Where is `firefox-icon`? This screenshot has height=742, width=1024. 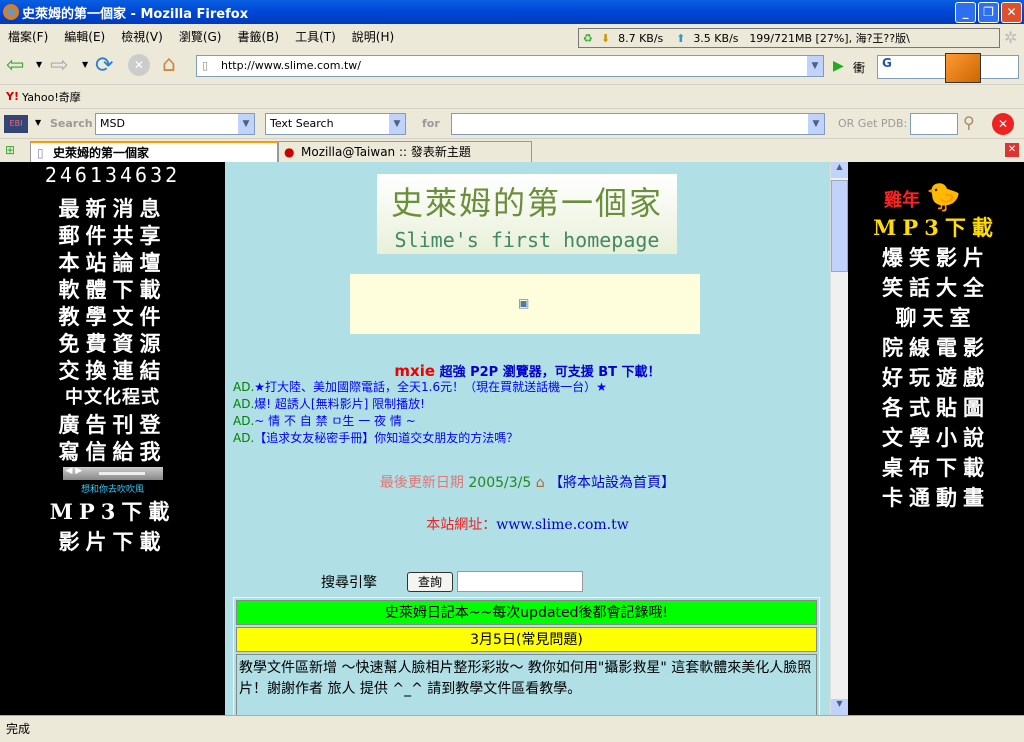
firefox-icon is located at coordinates (11, 12).